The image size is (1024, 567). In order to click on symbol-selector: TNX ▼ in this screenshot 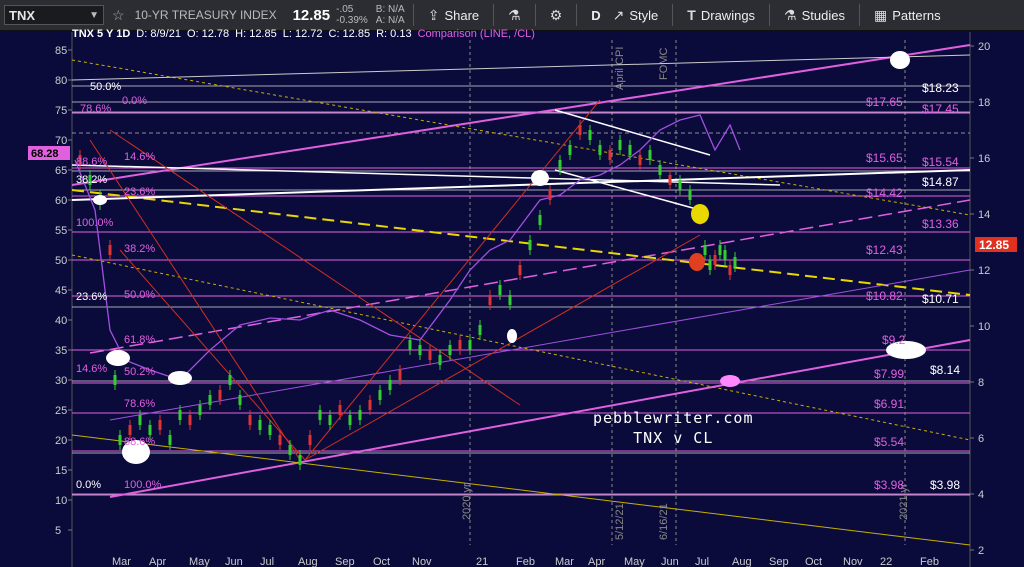, I will do `click(54, 15)`.